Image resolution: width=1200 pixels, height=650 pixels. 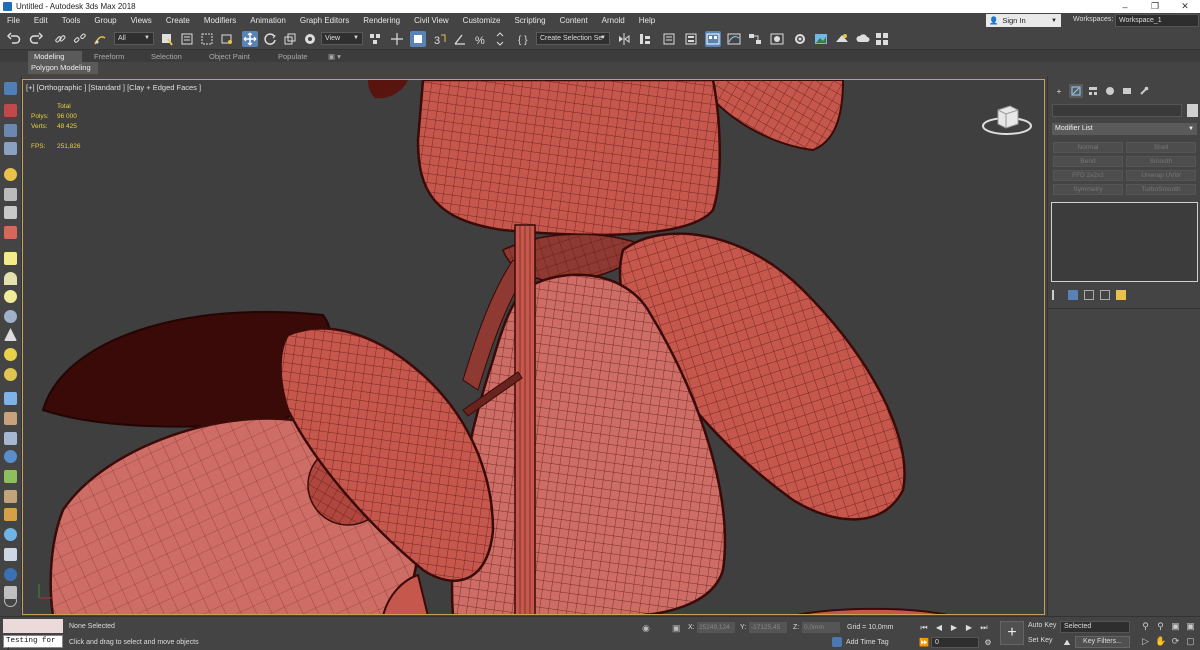 I want to click on next-frame-icon: ▶, so click(x=969, y=627).